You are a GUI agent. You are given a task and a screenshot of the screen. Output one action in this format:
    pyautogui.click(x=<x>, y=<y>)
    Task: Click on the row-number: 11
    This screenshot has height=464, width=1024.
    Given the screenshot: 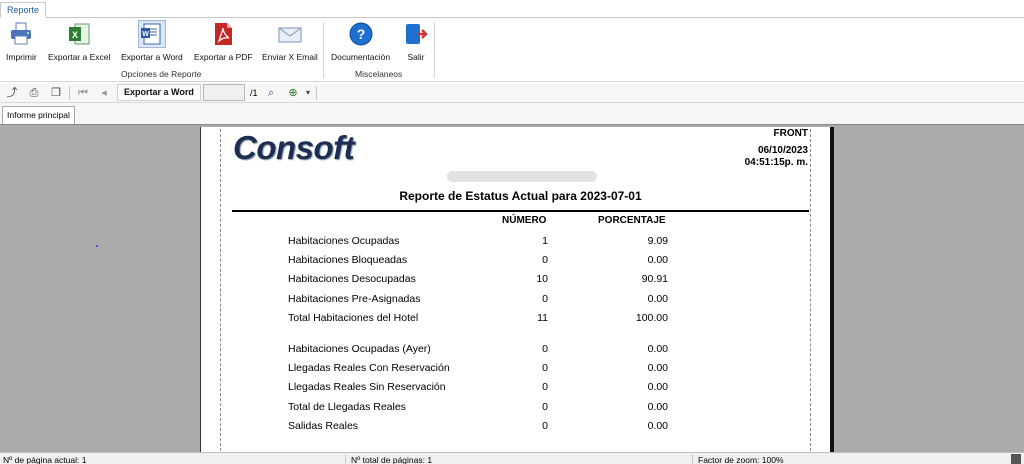 What is the action you would take?
    pyautogui.click(x=542, y=318)
    